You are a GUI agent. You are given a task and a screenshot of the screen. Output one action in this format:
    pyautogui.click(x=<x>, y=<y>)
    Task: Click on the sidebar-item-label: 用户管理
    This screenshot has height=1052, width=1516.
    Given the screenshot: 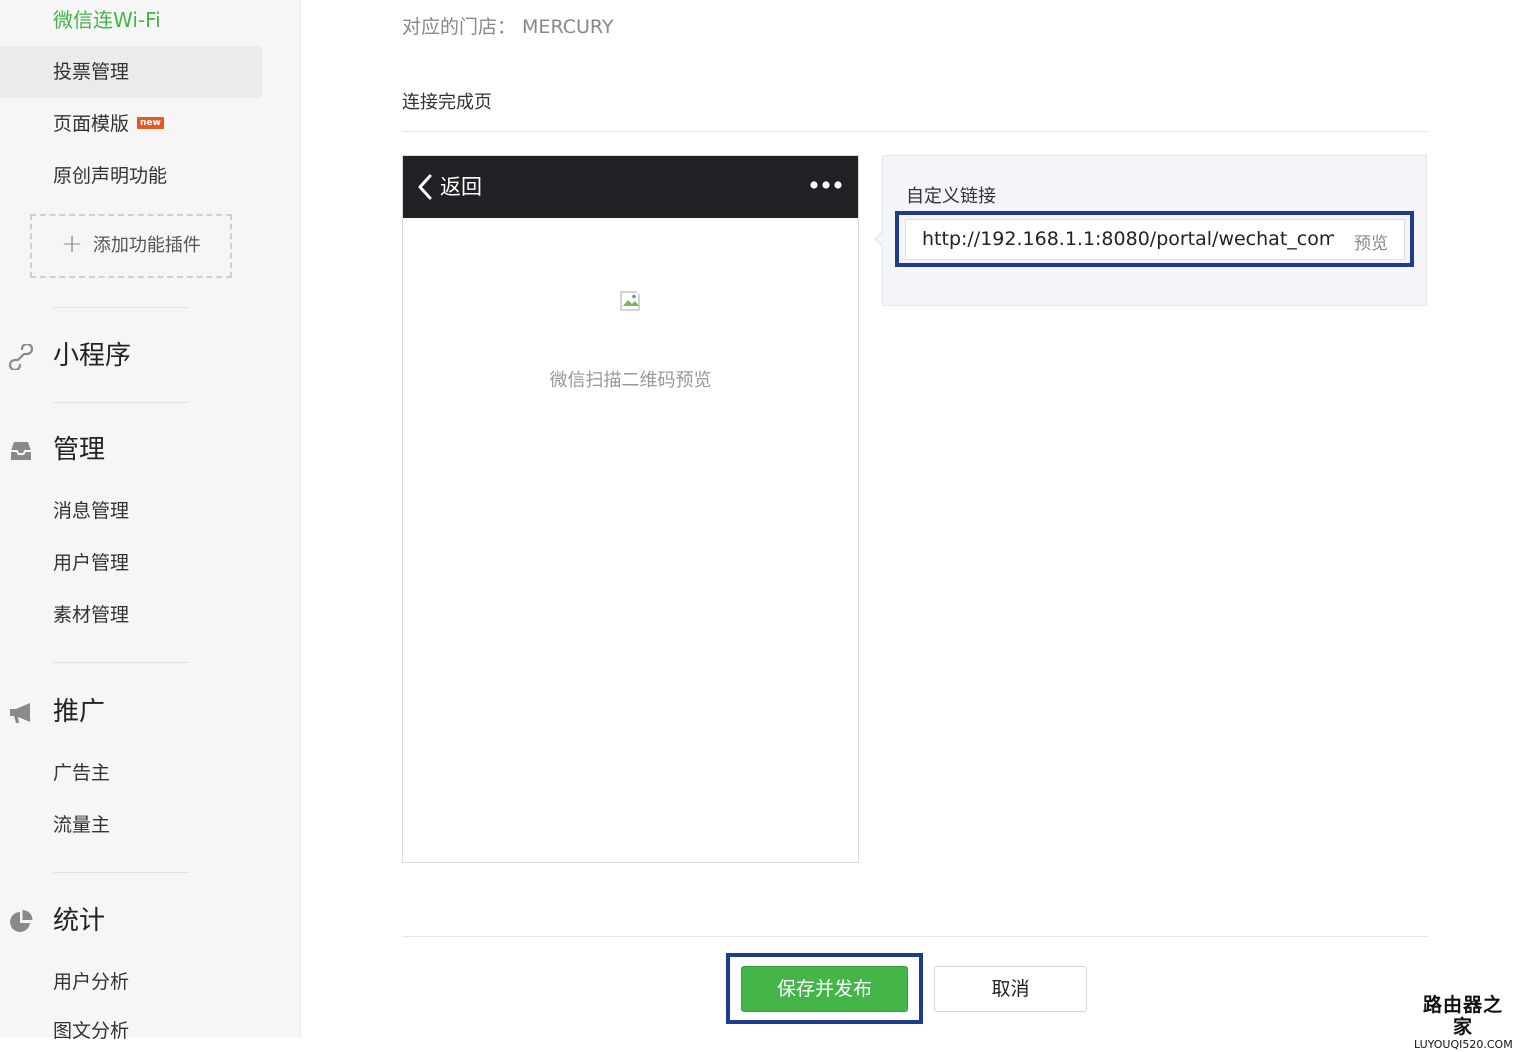 What is the action you would take?
    pyautogui.click(x=91, y=563)
    